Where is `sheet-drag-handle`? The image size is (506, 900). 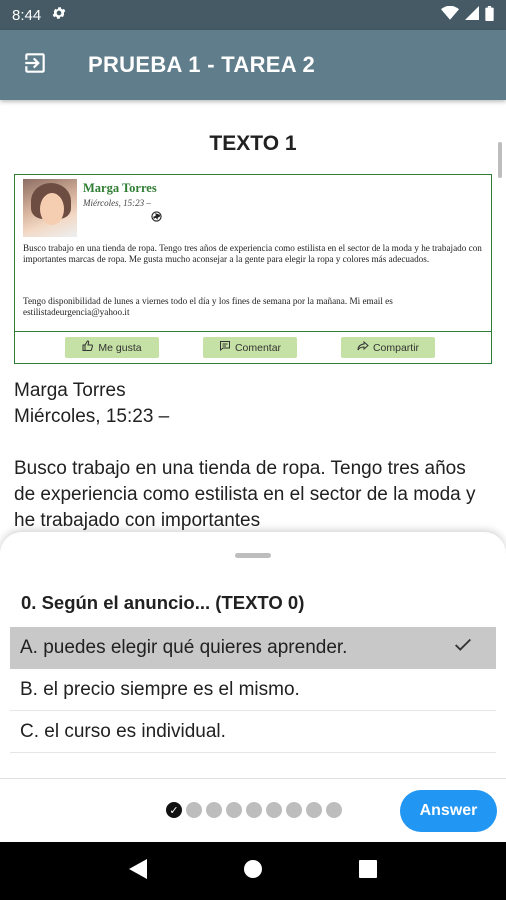 sheet-drag-handle is located at coordinates (253, 555).